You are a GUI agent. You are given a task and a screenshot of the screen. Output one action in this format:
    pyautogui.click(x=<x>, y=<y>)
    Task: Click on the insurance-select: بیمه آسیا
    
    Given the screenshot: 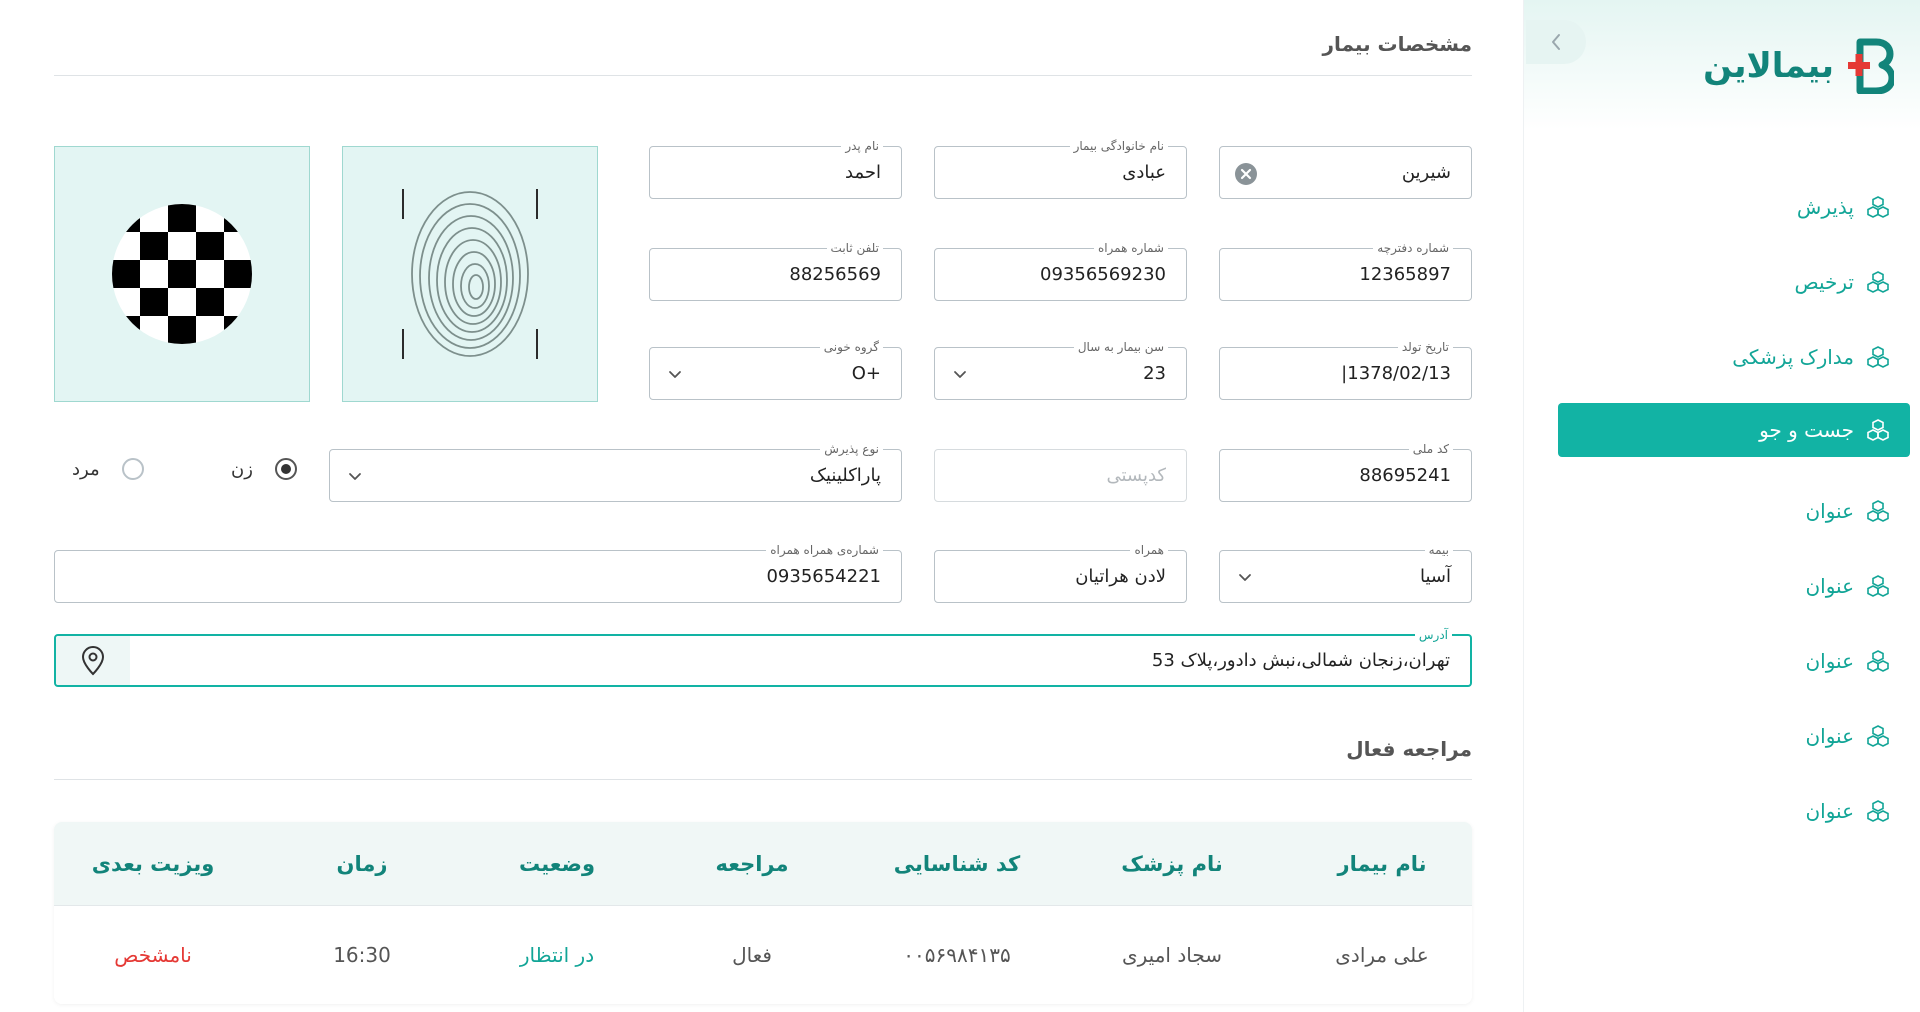 What is the action you would take?
    pyautogui.click(x=1345, y=572)
    